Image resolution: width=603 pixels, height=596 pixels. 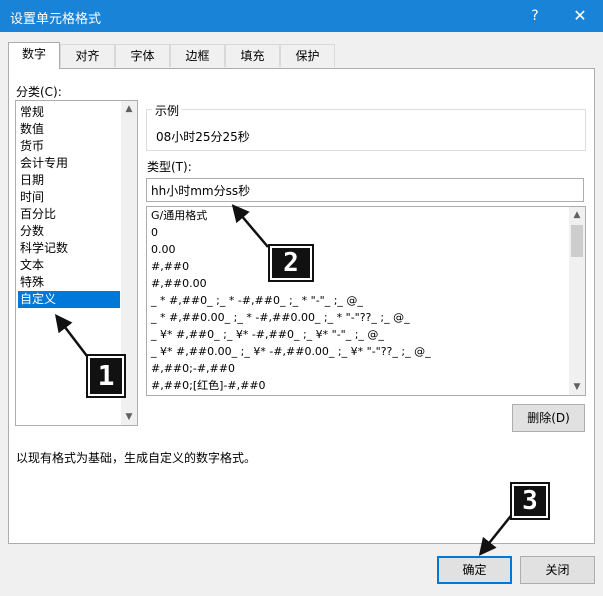 I want to click on sample-value: 08小时25分25秒, so click(x=203, y=137).